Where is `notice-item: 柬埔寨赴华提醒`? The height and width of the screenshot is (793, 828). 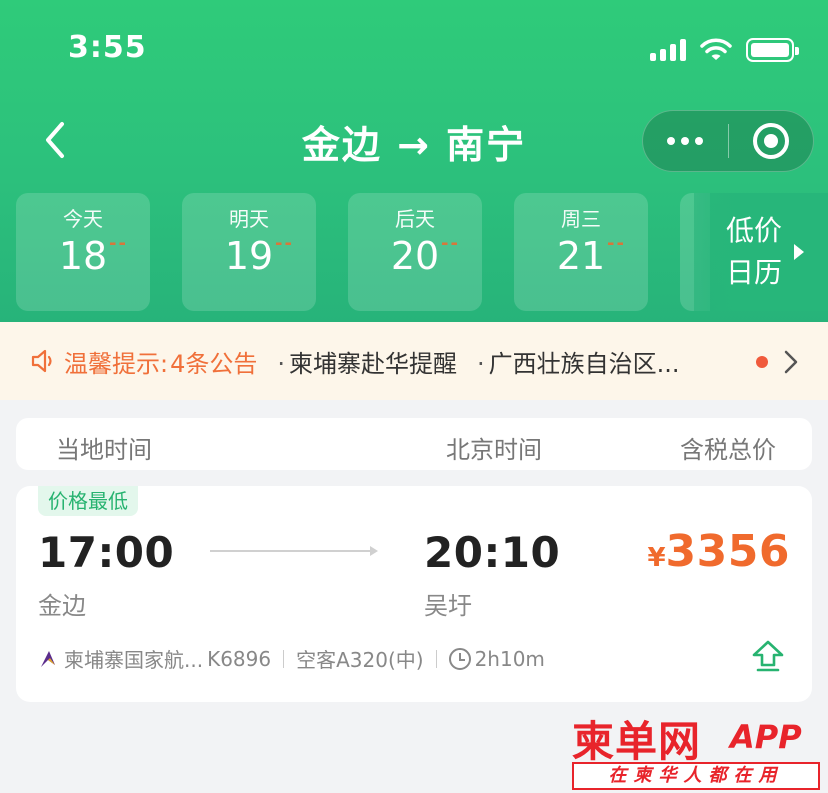
notice-item: 柬埔寨赴华提醒 is located at coordinates (367, 361).